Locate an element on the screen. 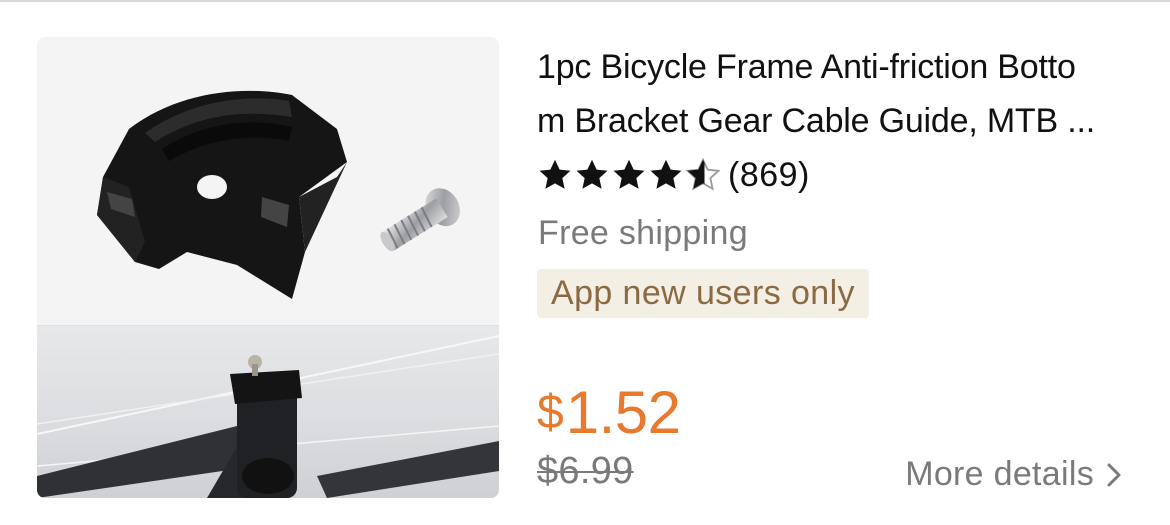 The width and height of the screenshot is (1170, 525). price-value: 1.52 is located at coordinates (623, 412).